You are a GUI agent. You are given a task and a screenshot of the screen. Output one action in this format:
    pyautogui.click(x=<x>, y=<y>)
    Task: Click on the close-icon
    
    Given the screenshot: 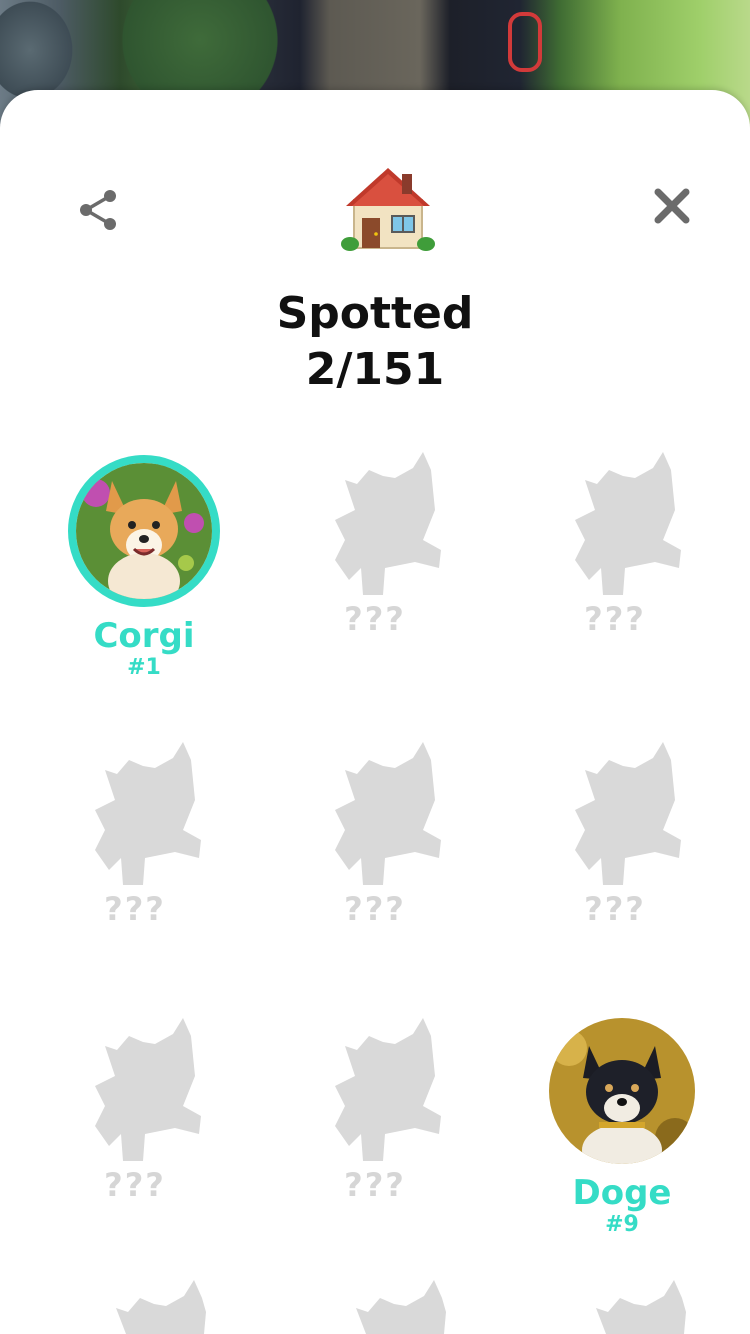 What is the action you would take?
    pyautogui.click(x=672, y=206)
    